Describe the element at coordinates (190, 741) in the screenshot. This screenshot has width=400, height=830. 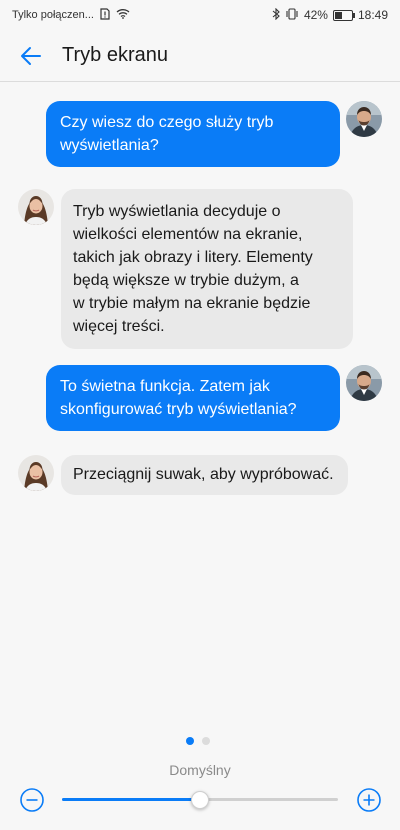
I see `page-dot-active` at that location.